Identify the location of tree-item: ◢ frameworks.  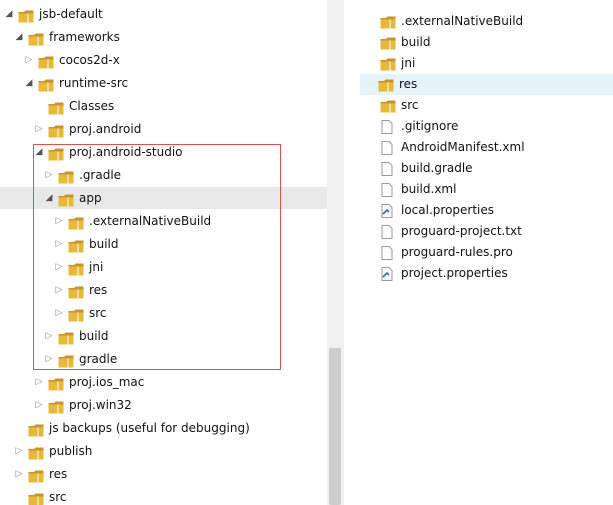
(163, 37).